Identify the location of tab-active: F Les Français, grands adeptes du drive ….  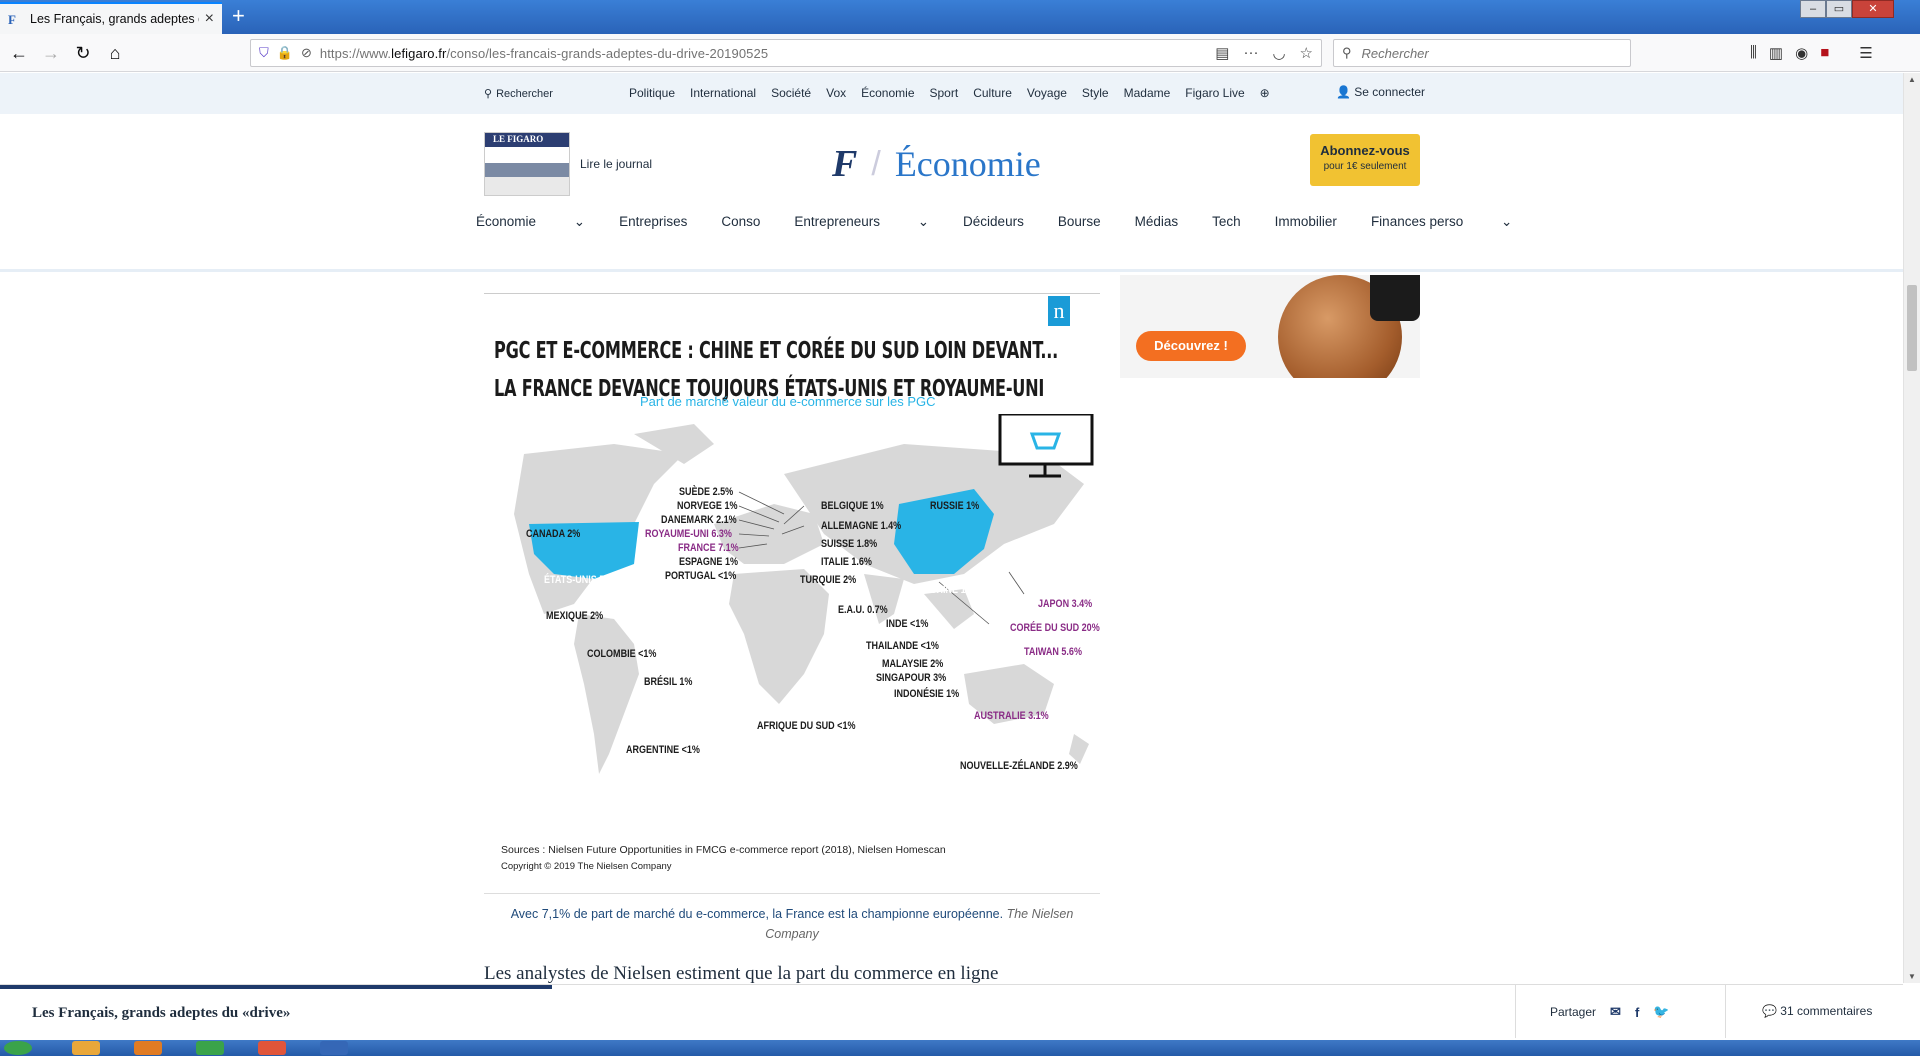
(111, 18).